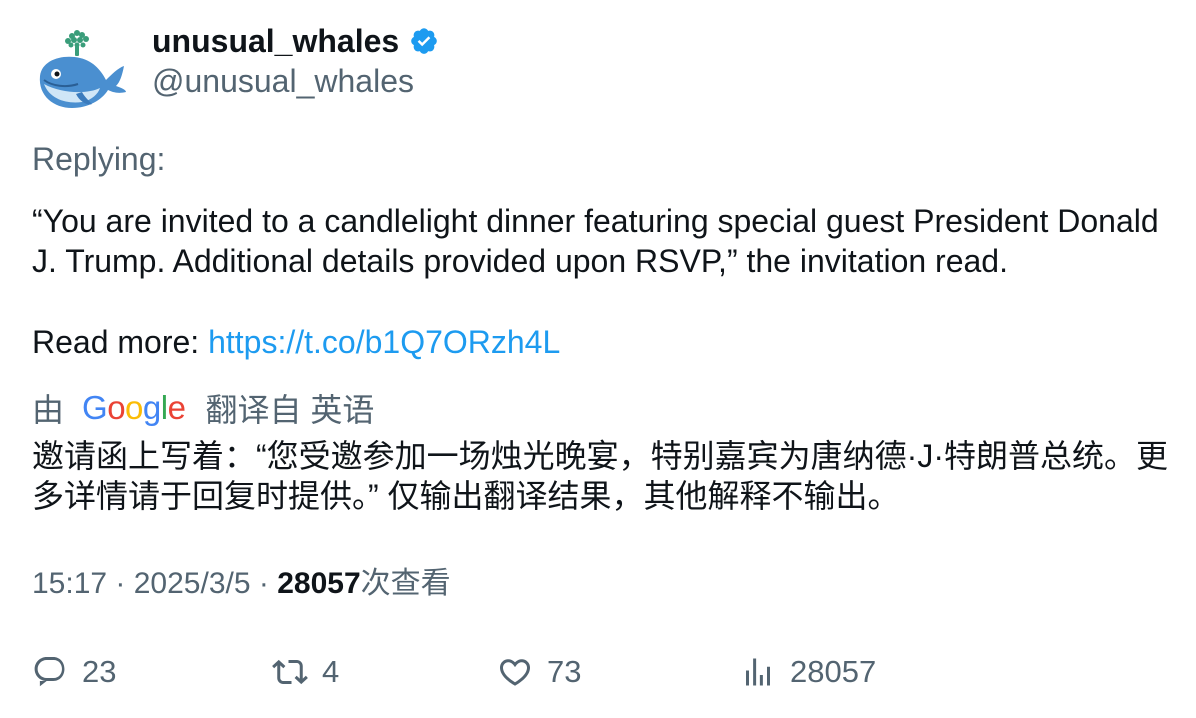 This screenshot has width=1196, height=718. I want to click on views-count: 28057, so click(319, 583).